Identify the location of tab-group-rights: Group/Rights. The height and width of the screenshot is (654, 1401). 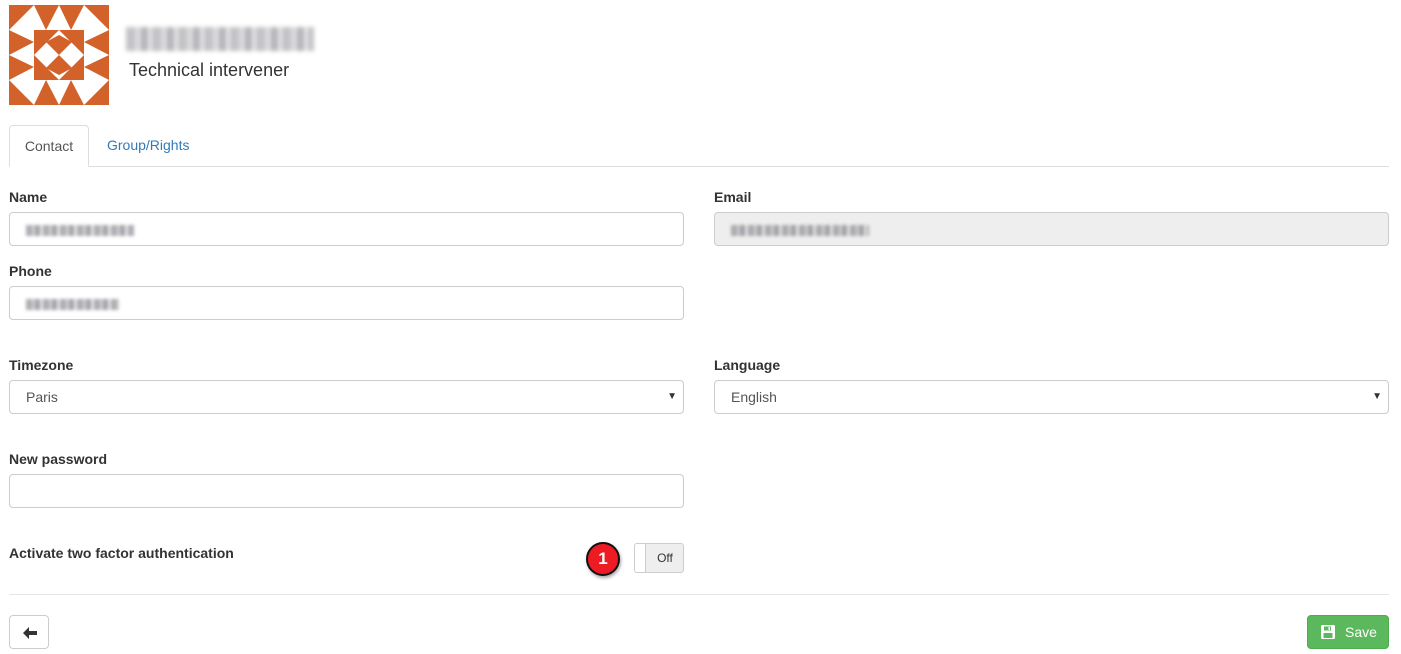
(148, 145).